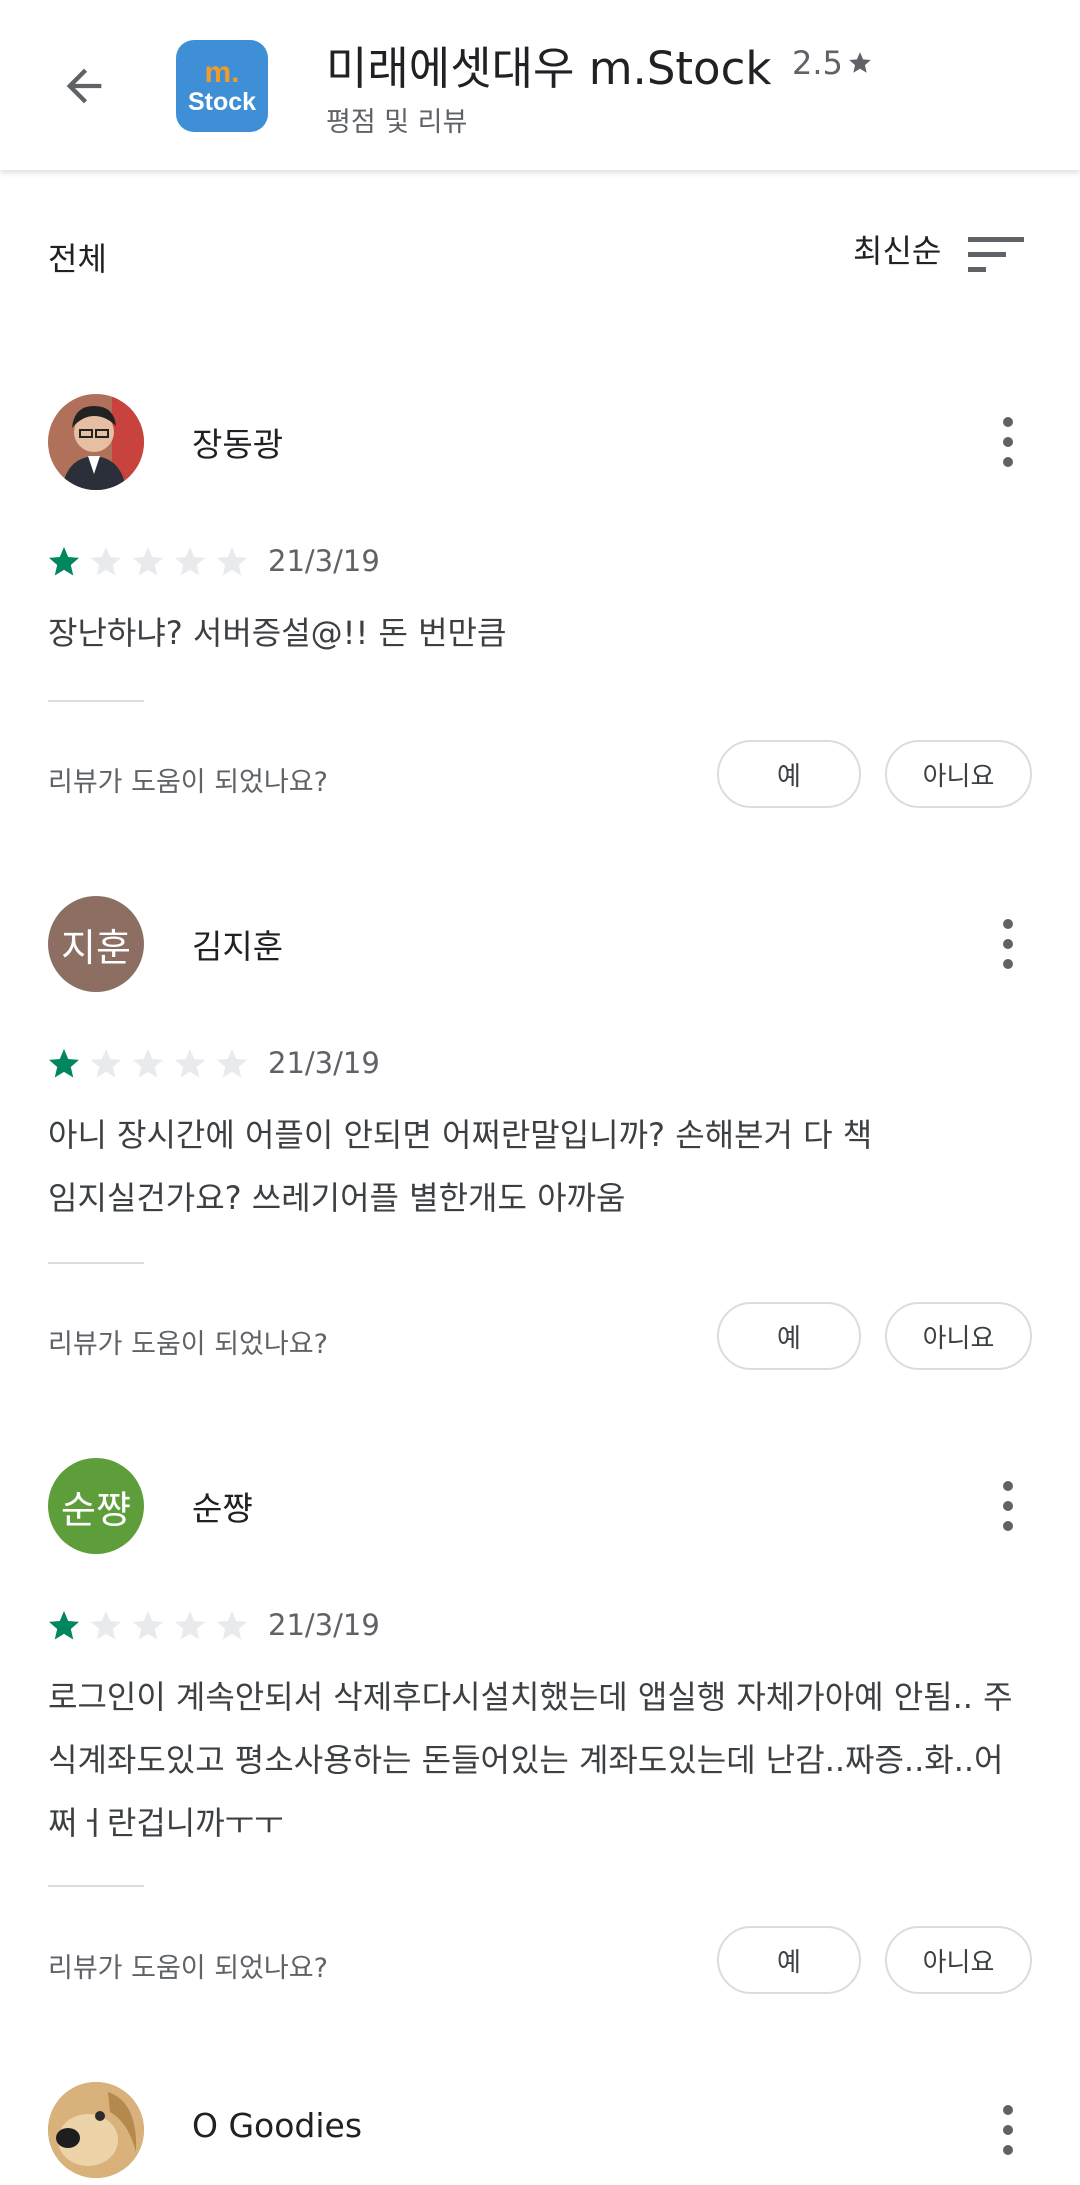 Image resolution: width=1080 pixels, height=2185 pixels. Describe the element at coordinates (860, 62) in the screenshot. I see `star-icon` at that location.